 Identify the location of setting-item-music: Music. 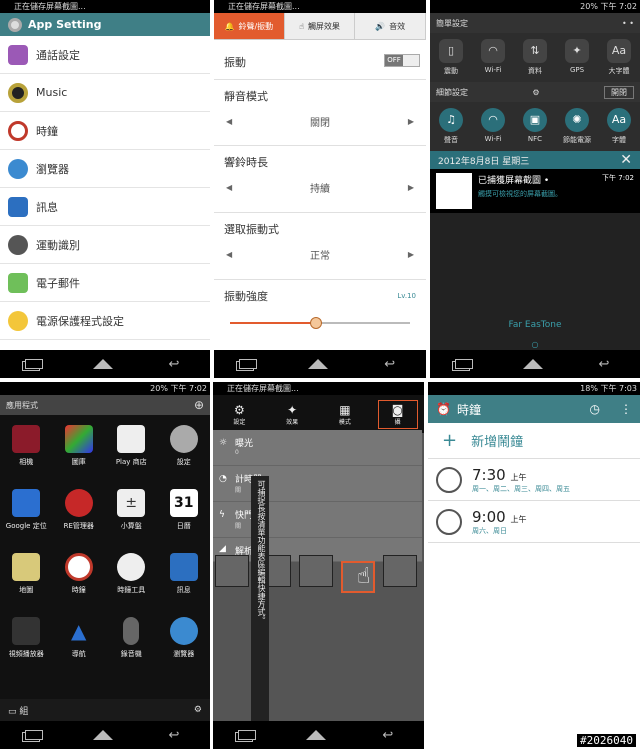
(105, 93).